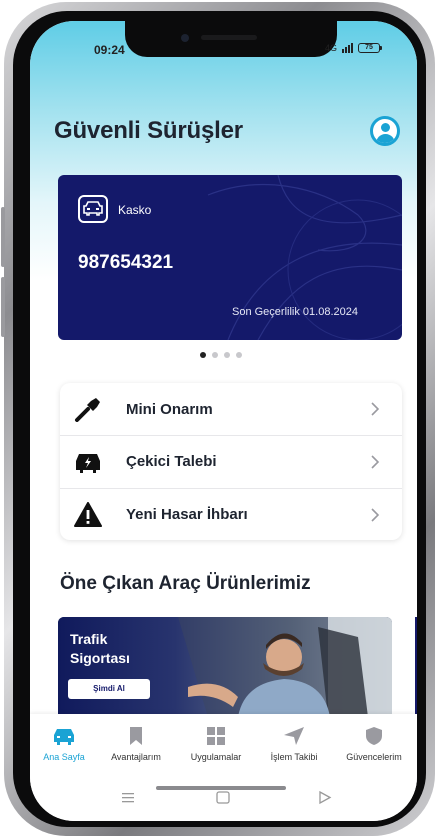 The image size is (439, 838). Describe the element at coordinates (370, 48) in the screenshot. I see `battery-icon: 75` at that location.